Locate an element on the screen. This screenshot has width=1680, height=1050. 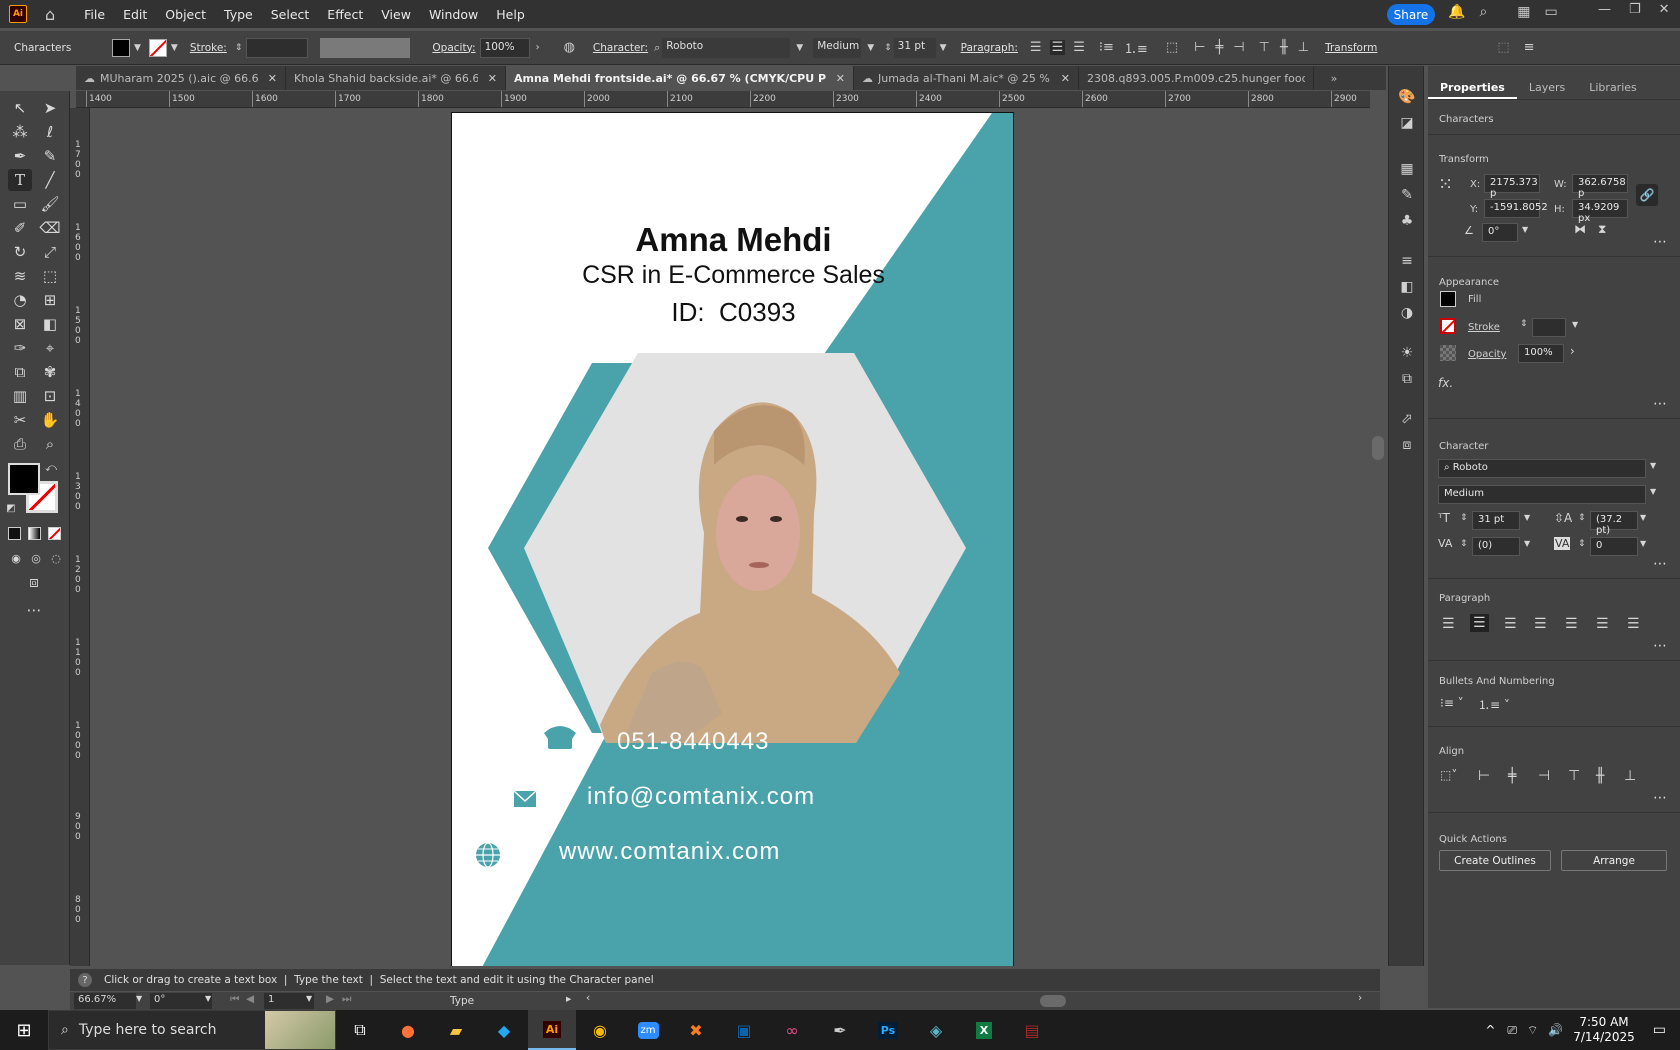
first-artboard-icon: ⏮ is located at coordinates (234, 999).